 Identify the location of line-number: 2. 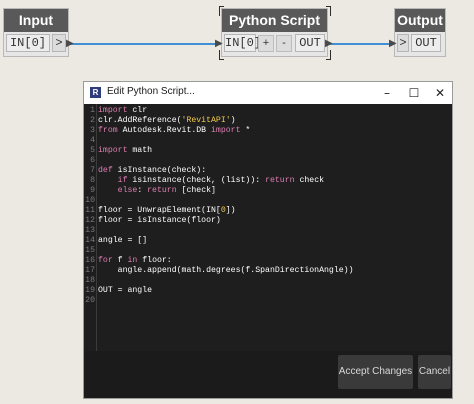
(92, 120).